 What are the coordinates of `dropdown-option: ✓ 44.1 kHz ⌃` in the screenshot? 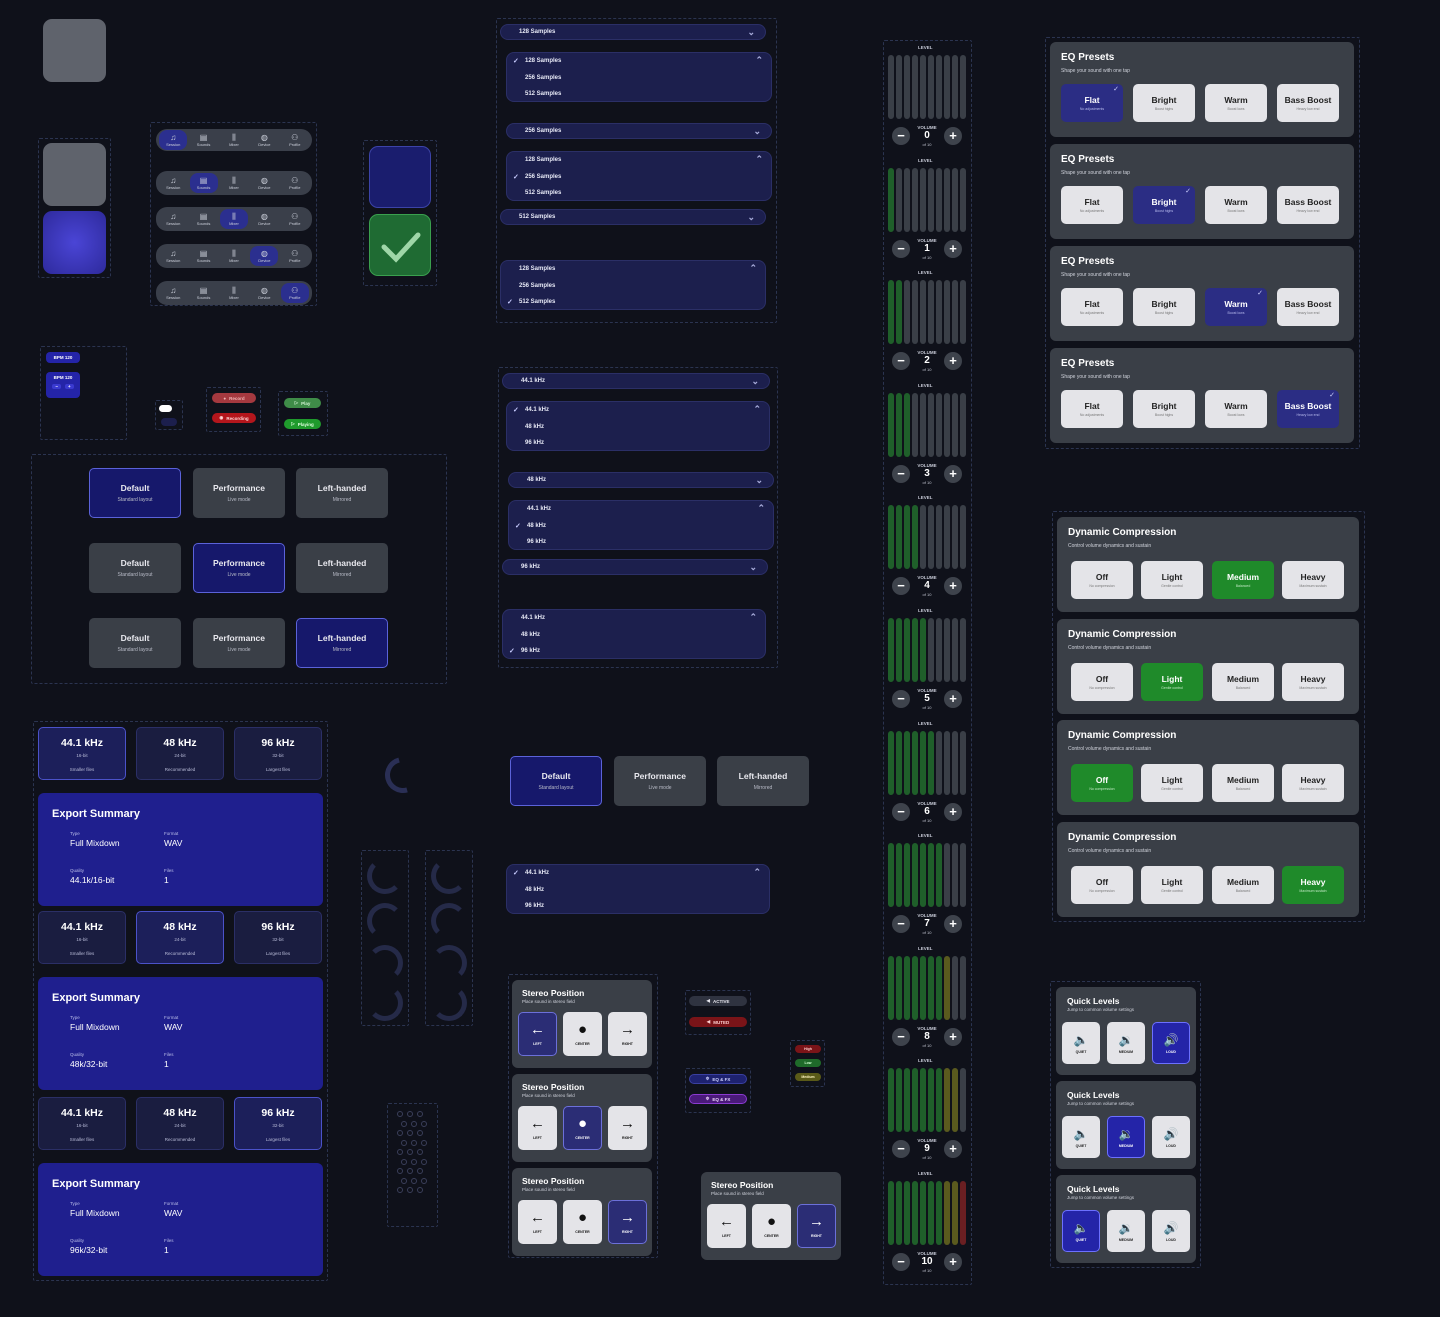 It's located at (638, 410).